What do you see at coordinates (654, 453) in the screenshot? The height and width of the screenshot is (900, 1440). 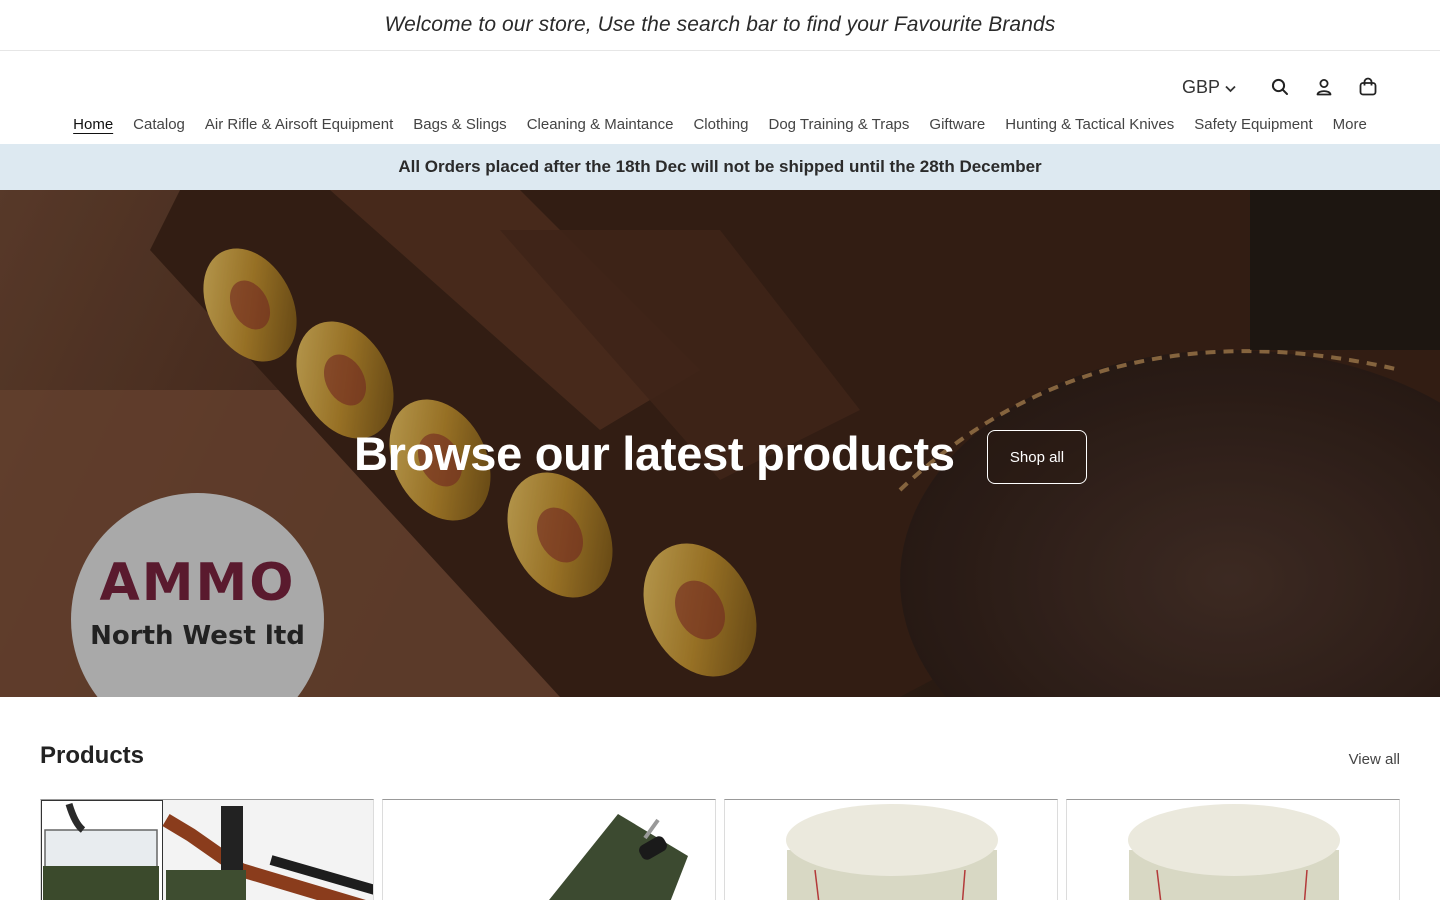 I see `hero-title: Browse our latest products` at bounding box center [654, 453].